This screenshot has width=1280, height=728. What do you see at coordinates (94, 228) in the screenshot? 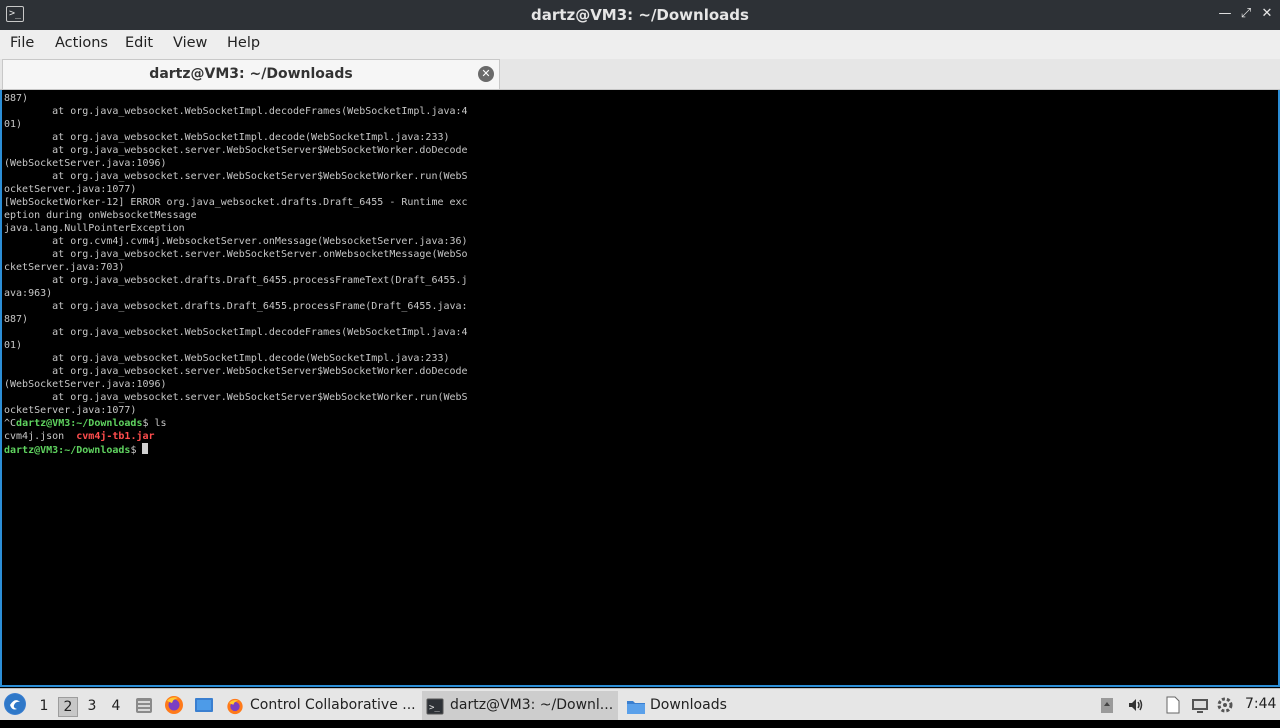
I see `terminal-line: java.lang.NullPointerException` at bounding box center [94, 228].